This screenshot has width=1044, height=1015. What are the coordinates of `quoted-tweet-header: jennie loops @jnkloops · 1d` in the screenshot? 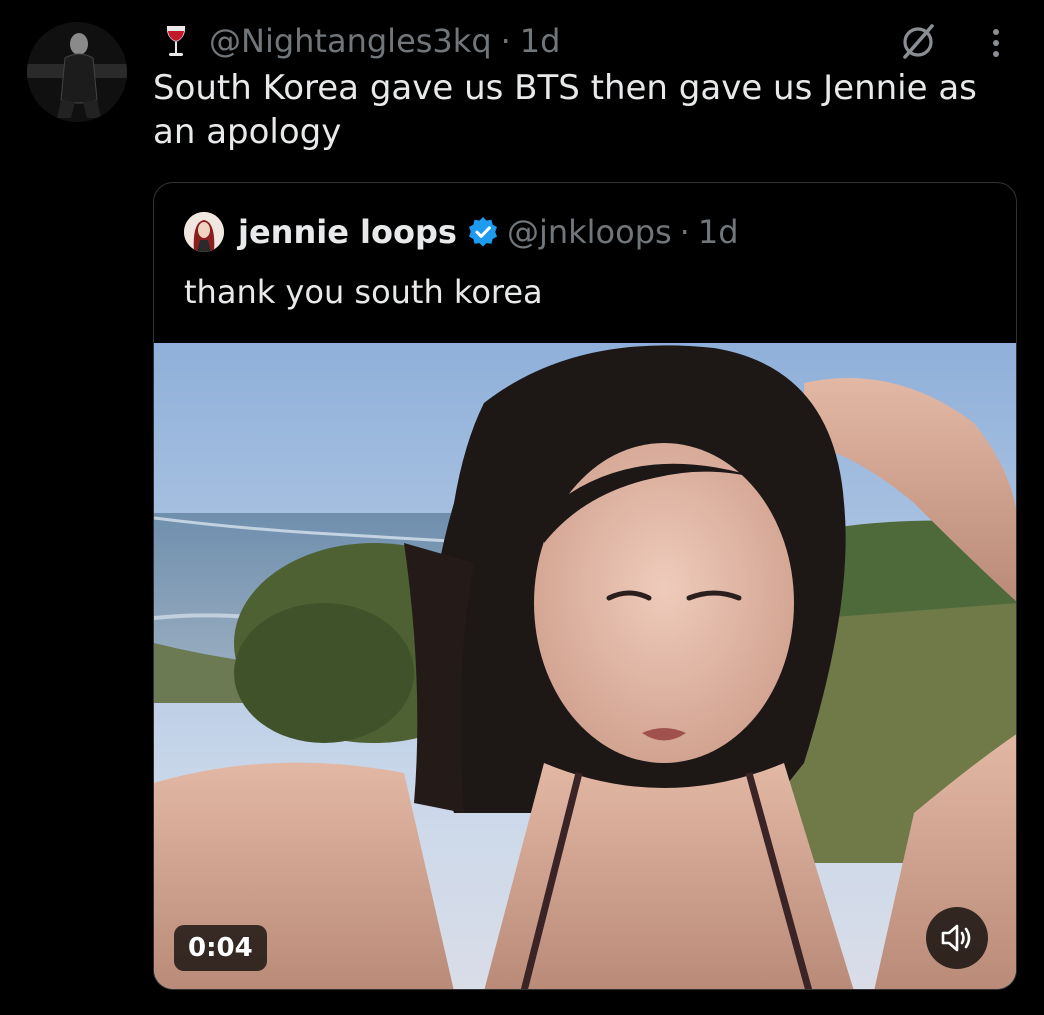 It's located at (461, 232).